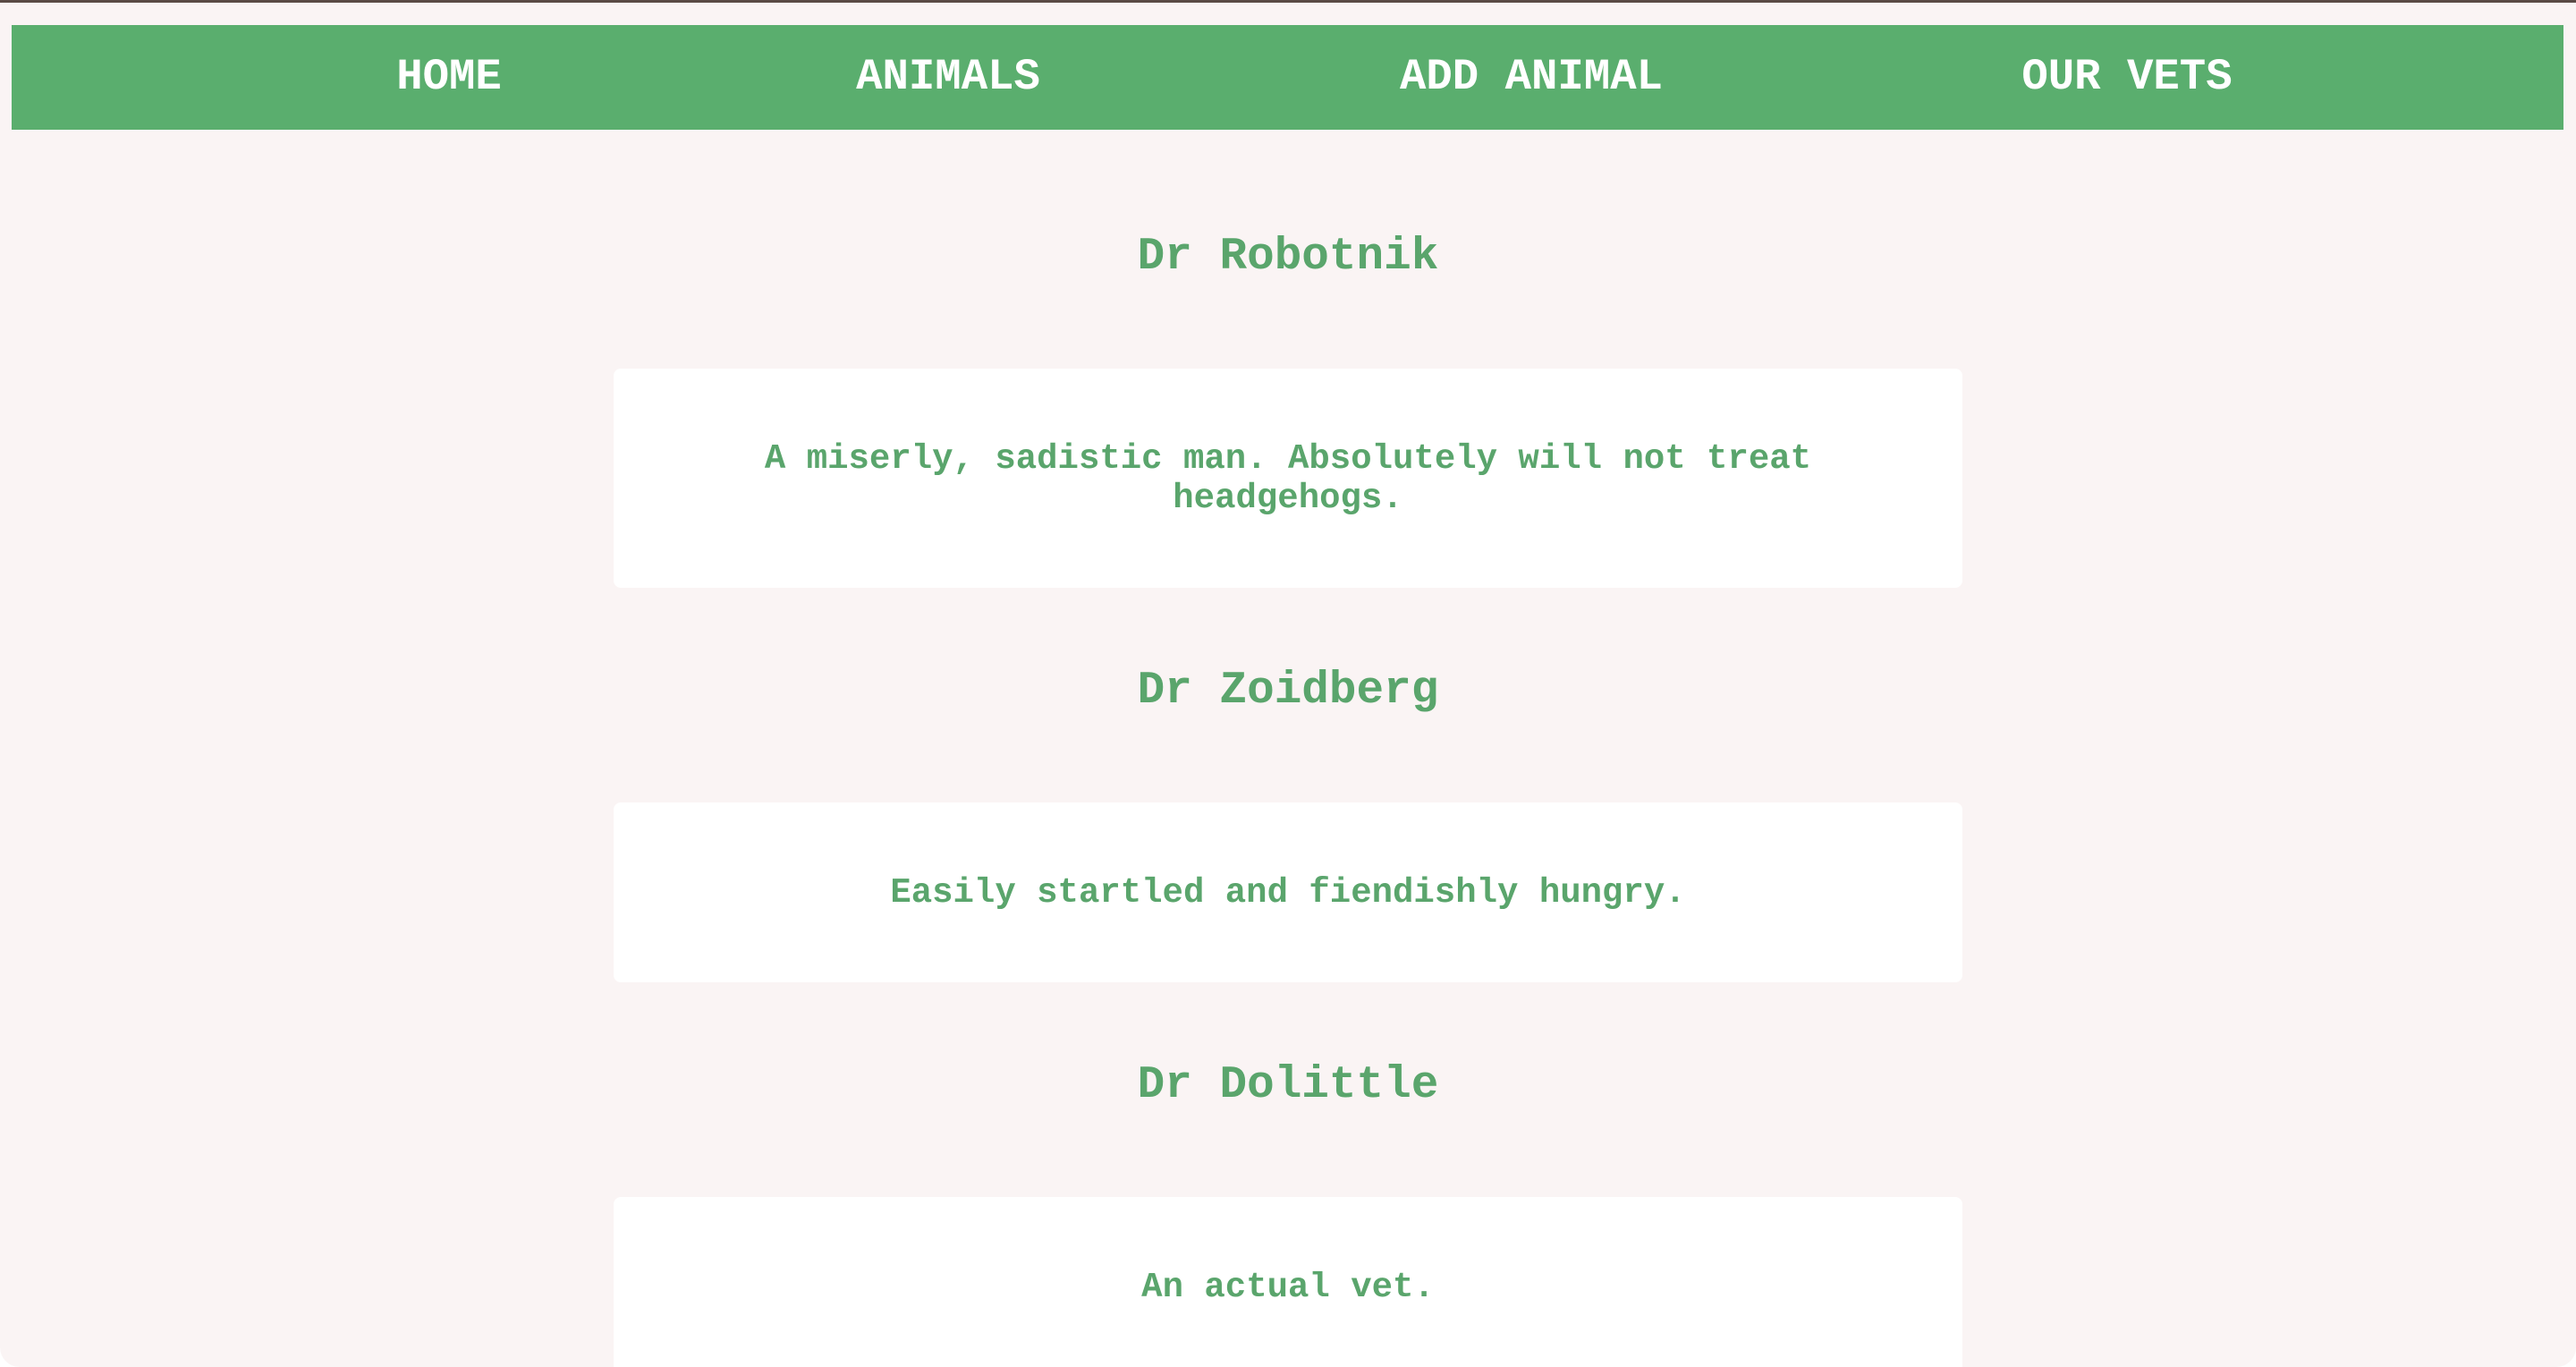 The width and height of the screenshot is (2576, 1367). I want to click on nav-link-animals: ANIMALS, so click(948, 77).